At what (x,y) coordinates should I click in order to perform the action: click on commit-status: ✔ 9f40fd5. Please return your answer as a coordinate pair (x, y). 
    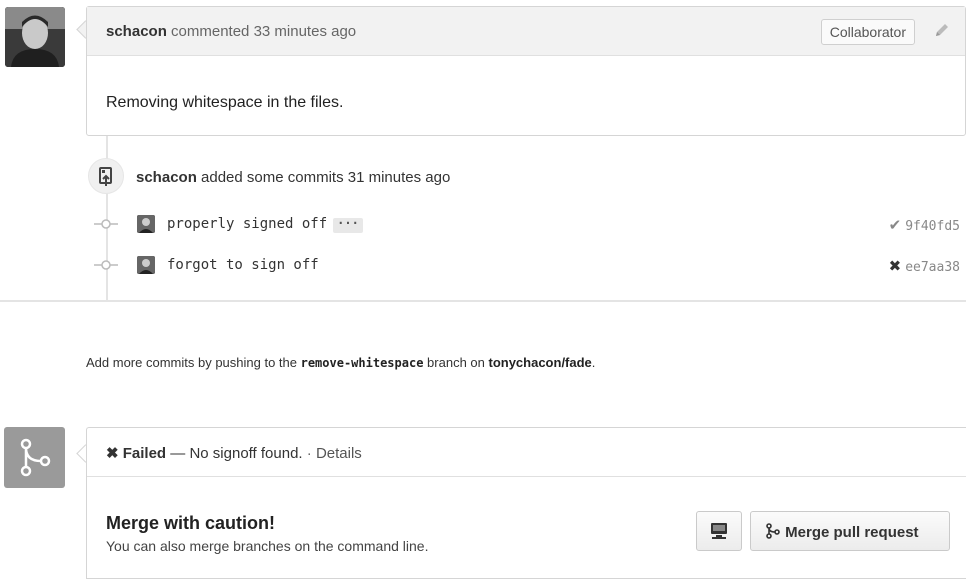
    Looking at the image, I should click on (924, 225).